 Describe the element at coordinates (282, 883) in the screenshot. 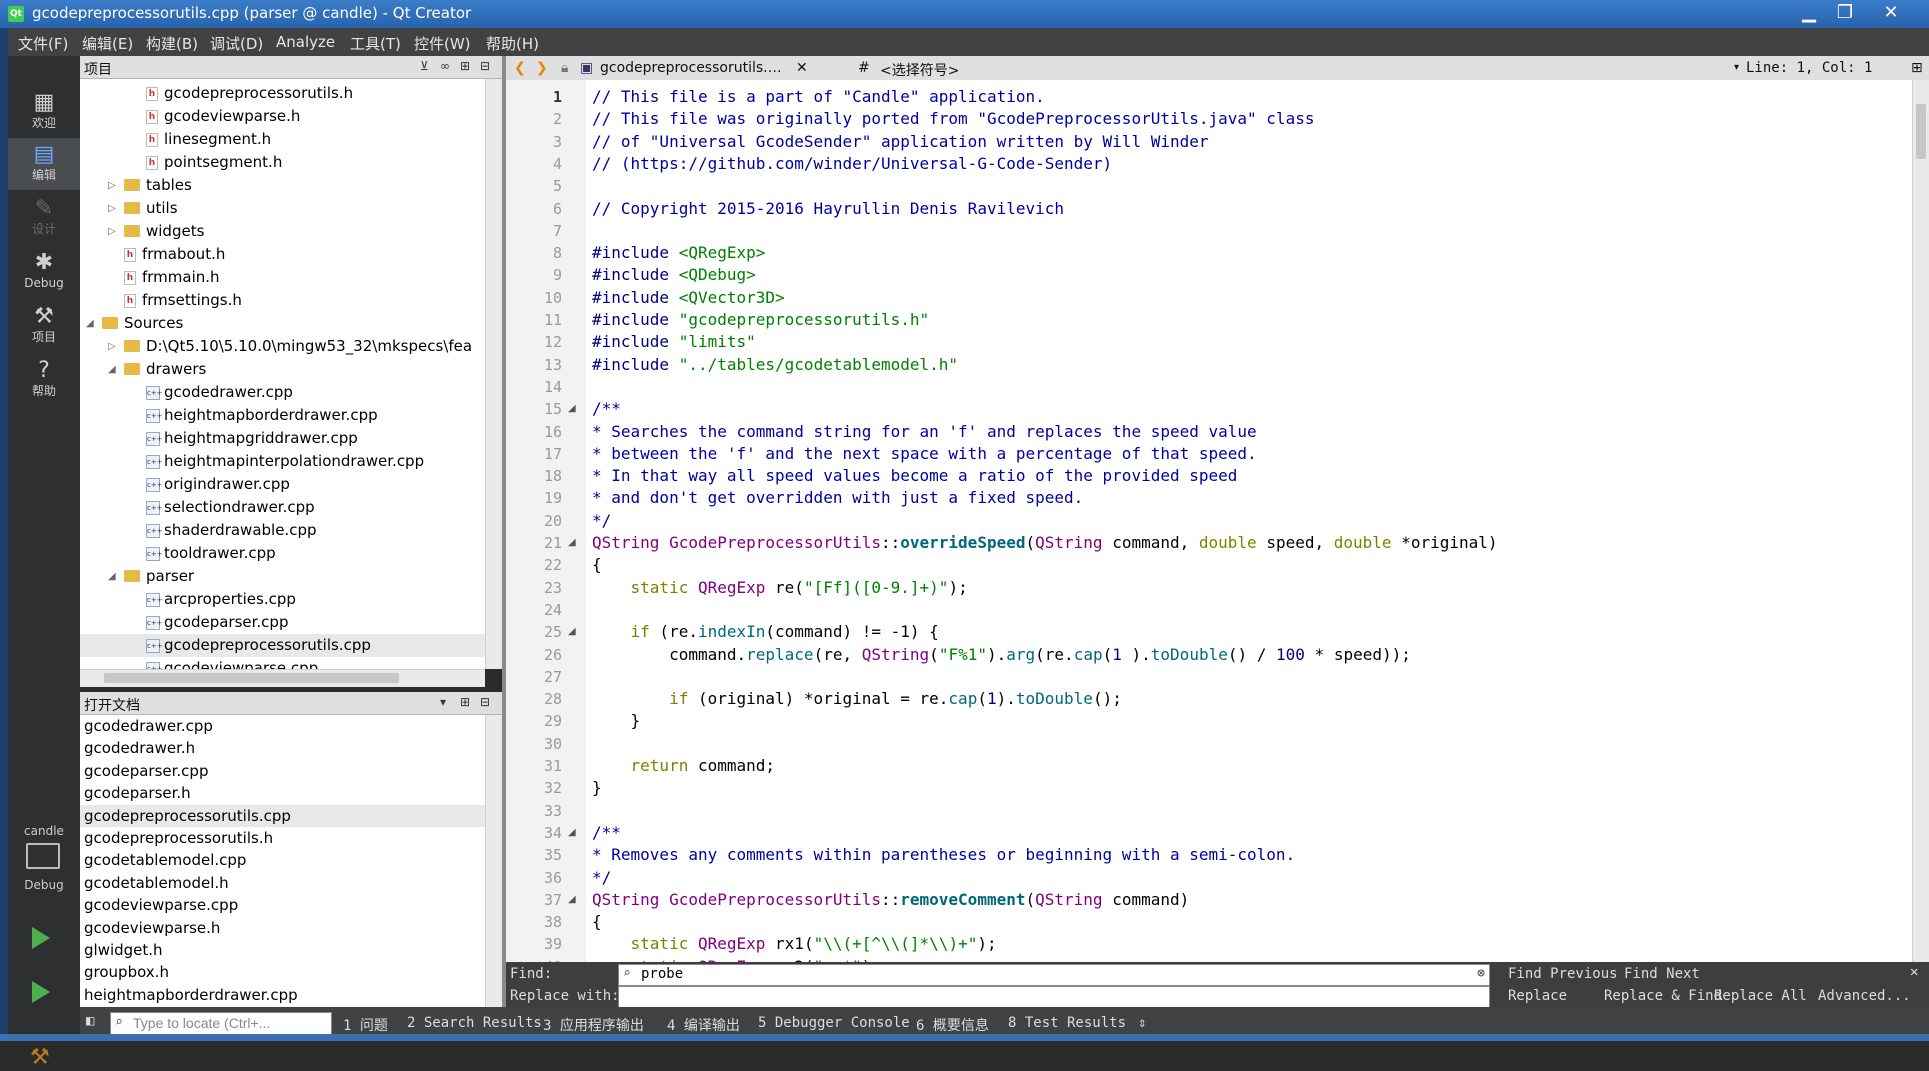

I see `open-document-item: gcodetablemodel.h` at that location.